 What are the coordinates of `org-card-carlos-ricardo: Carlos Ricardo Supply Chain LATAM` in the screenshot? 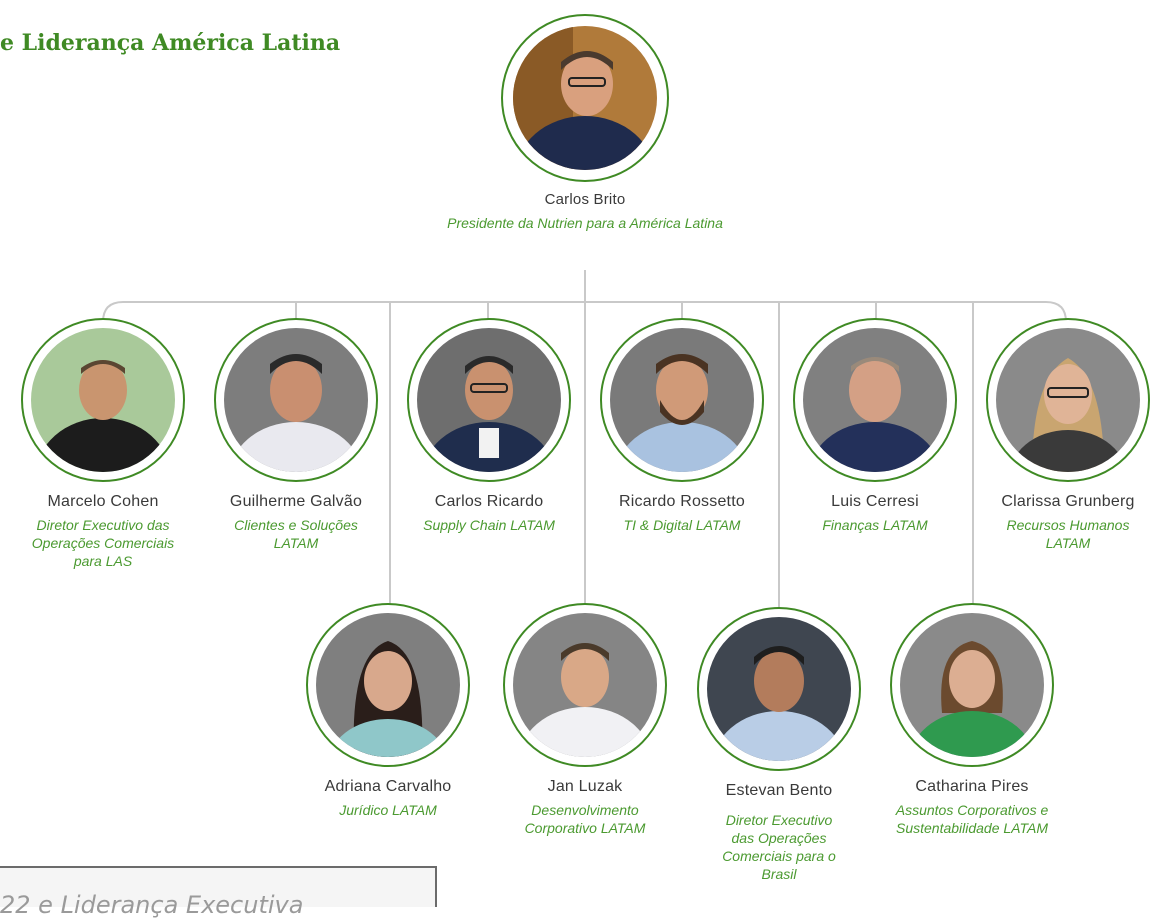 It's located at (489, 426).